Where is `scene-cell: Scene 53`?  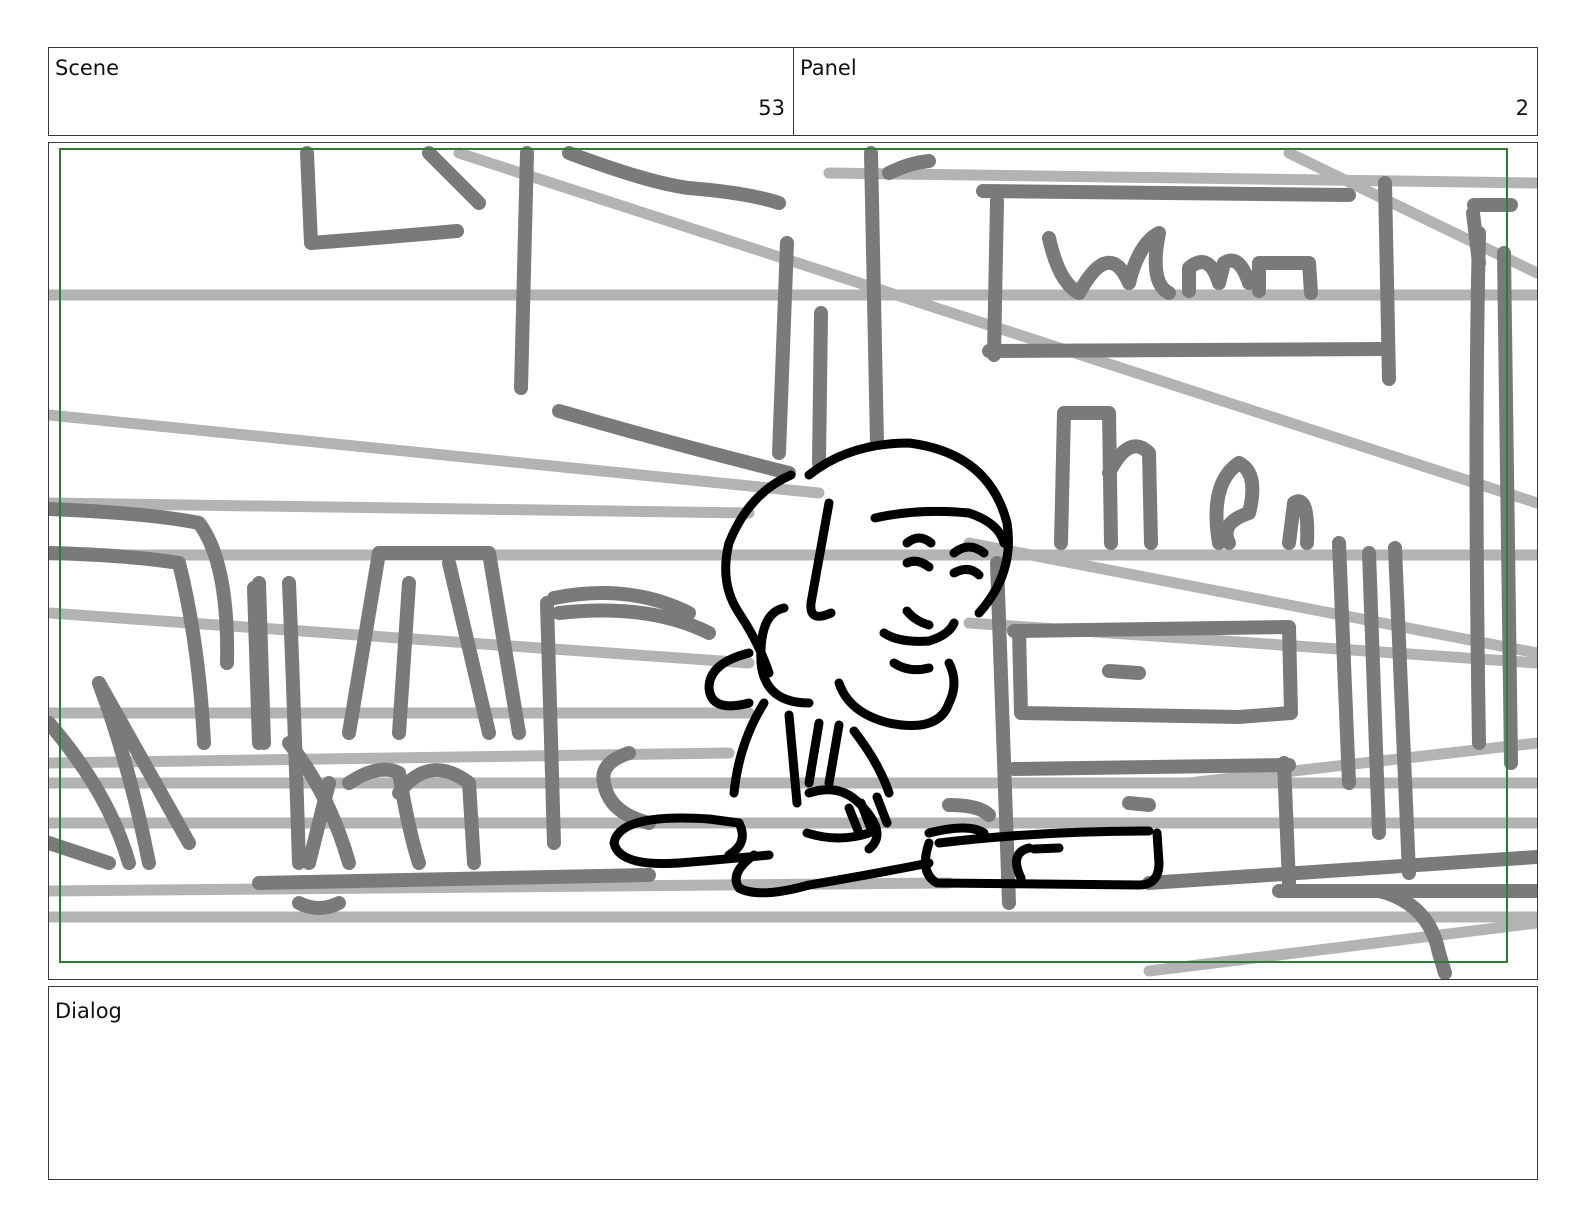 scene-cell: Scene 53 is located at coordinates (421, 91).